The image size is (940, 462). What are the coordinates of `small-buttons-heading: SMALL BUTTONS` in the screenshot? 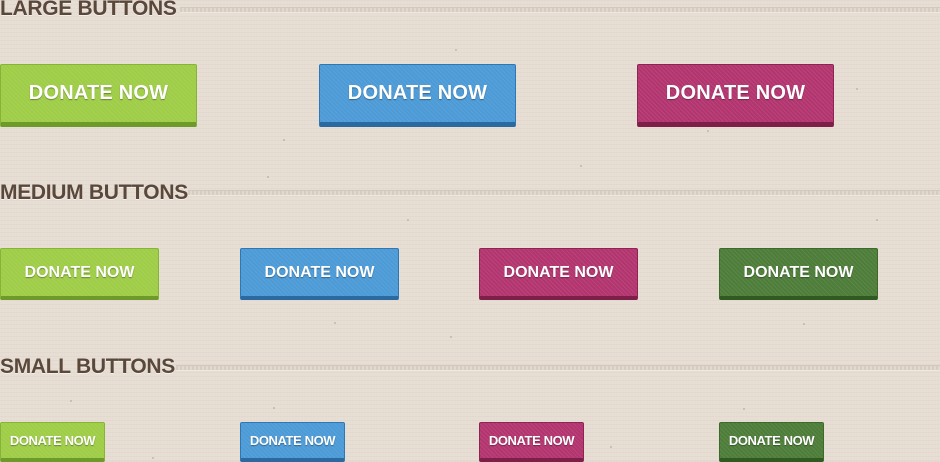 It's located at (87, 366).